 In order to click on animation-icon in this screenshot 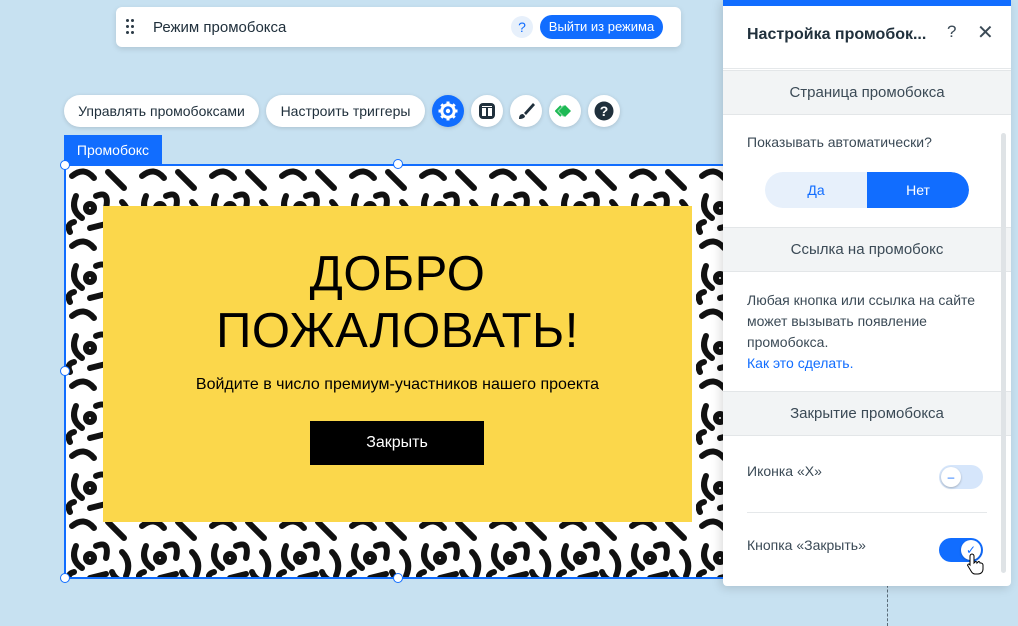, I will do `click(563, 111)`.